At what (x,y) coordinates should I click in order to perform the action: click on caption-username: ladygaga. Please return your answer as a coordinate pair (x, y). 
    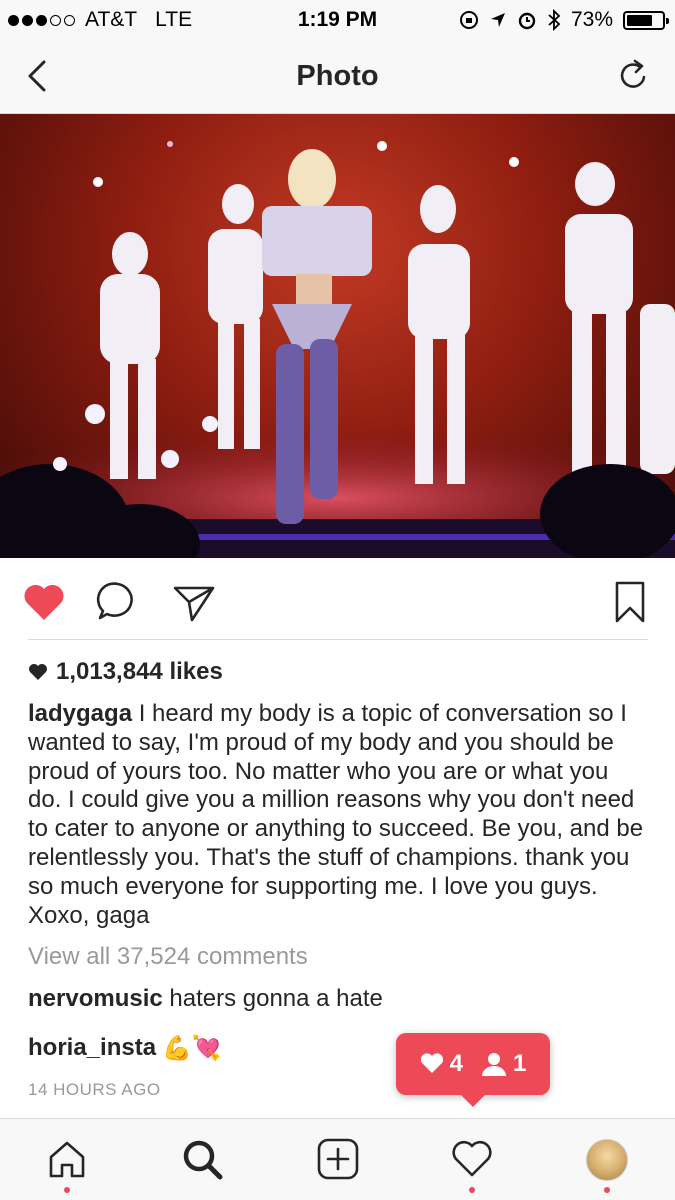
    Looking at the image, I should click on (80, 713).